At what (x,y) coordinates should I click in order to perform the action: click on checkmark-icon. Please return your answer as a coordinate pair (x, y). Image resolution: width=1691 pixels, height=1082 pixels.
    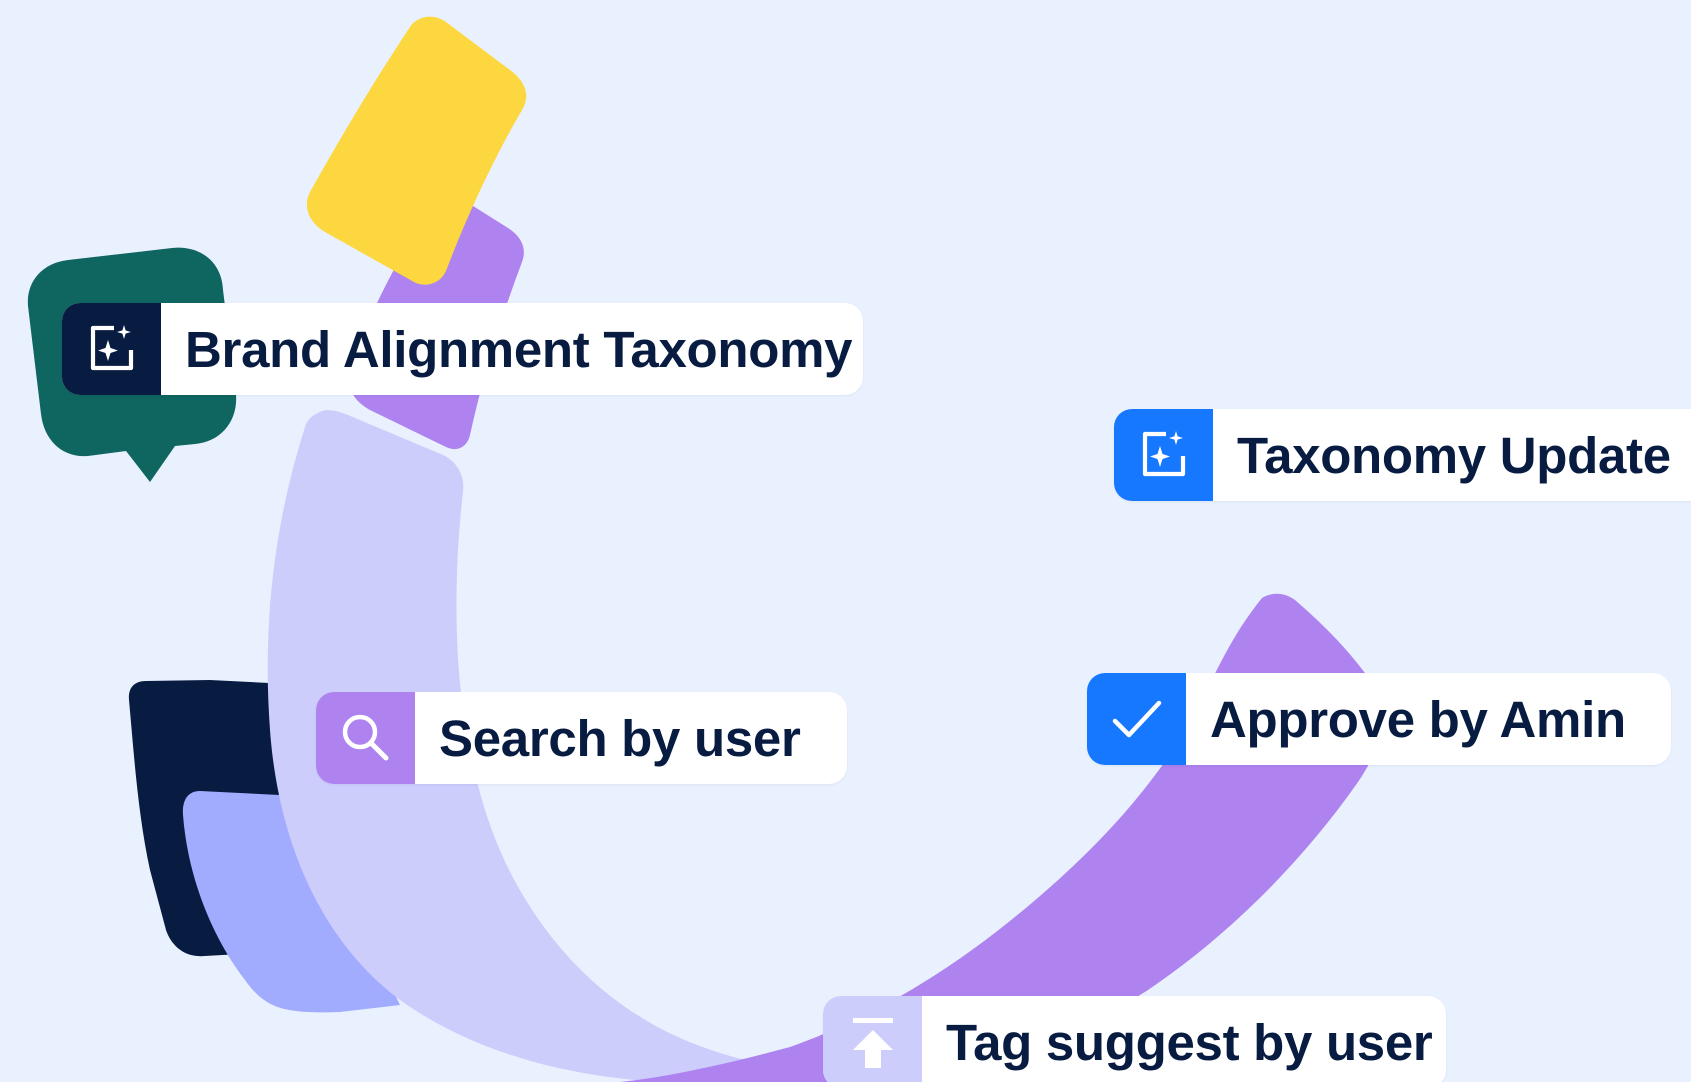
    Looking at the image, I should click on (1136, 719).